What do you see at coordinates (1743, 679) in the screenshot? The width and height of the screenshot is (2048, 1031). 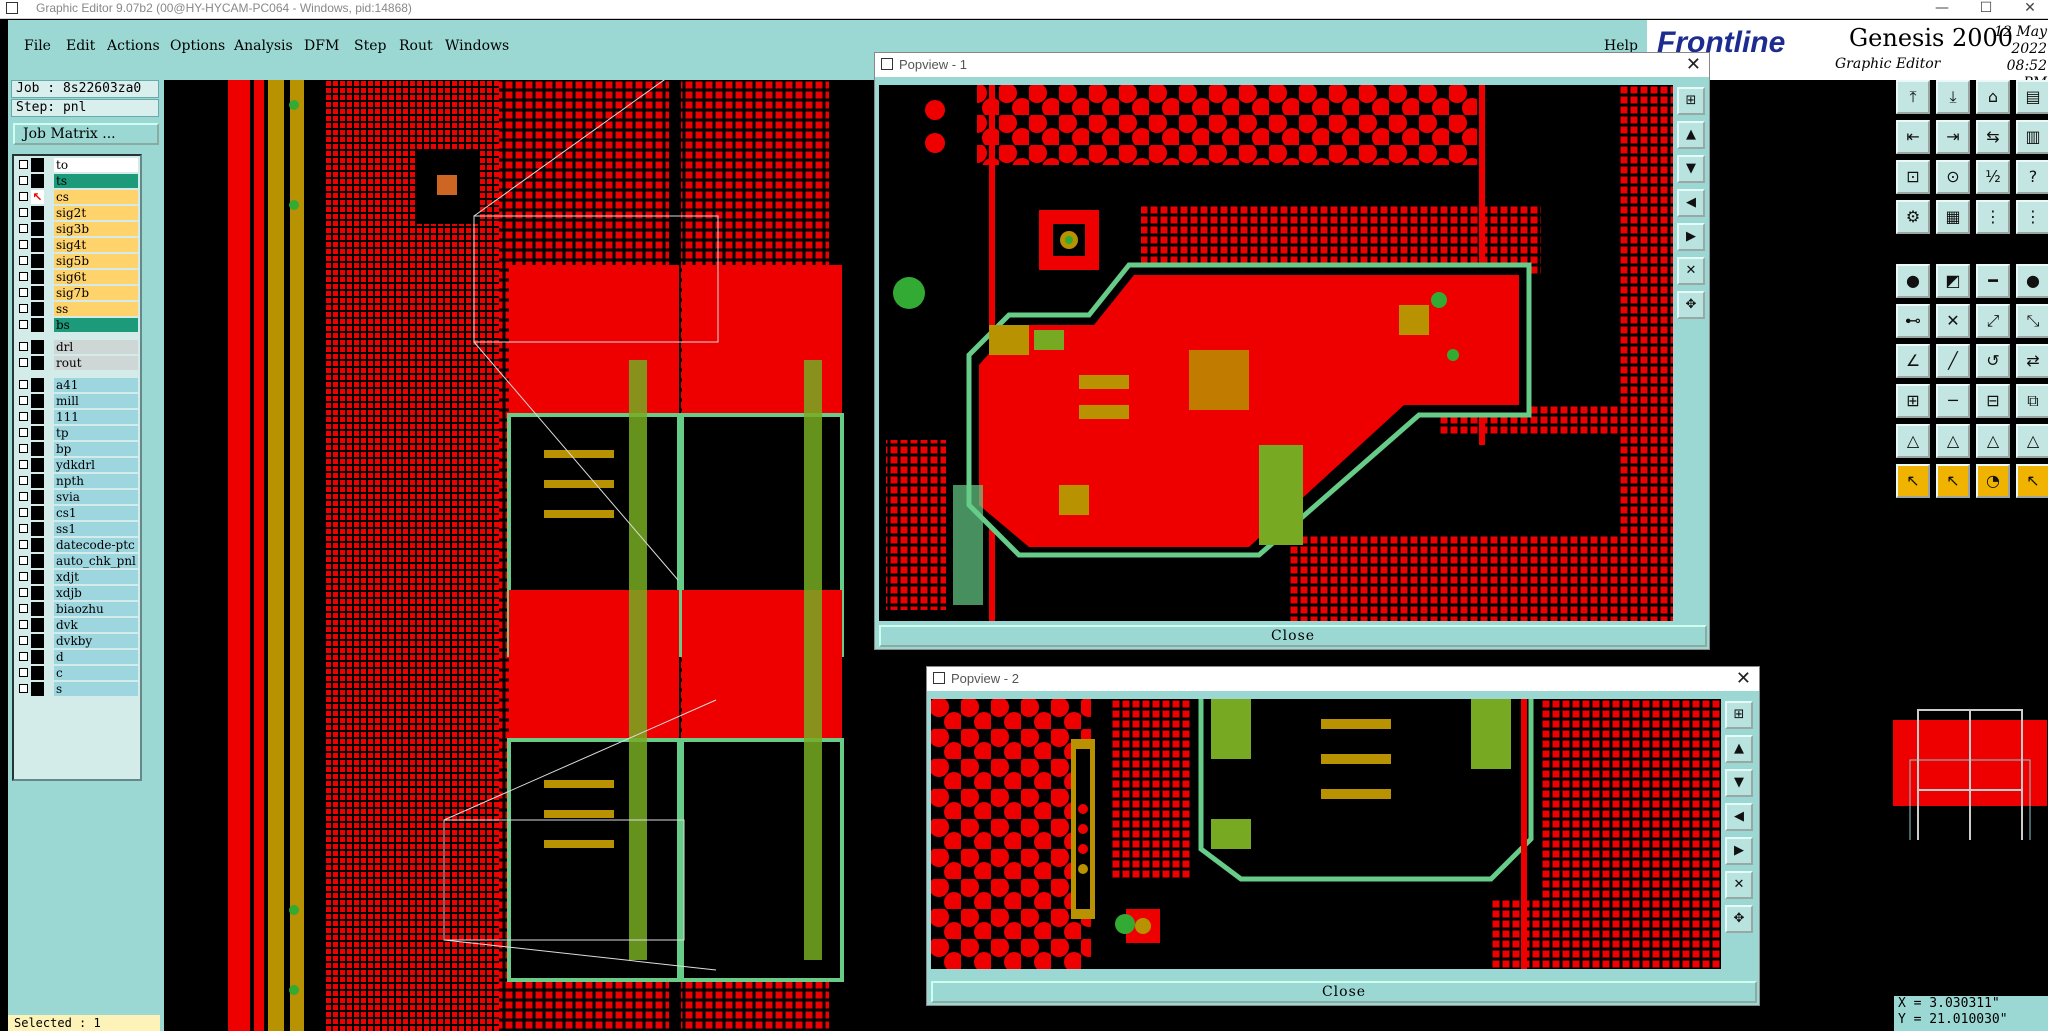 I see `popview-2-close-icon: ✕` at bounding box center [1743, 679].